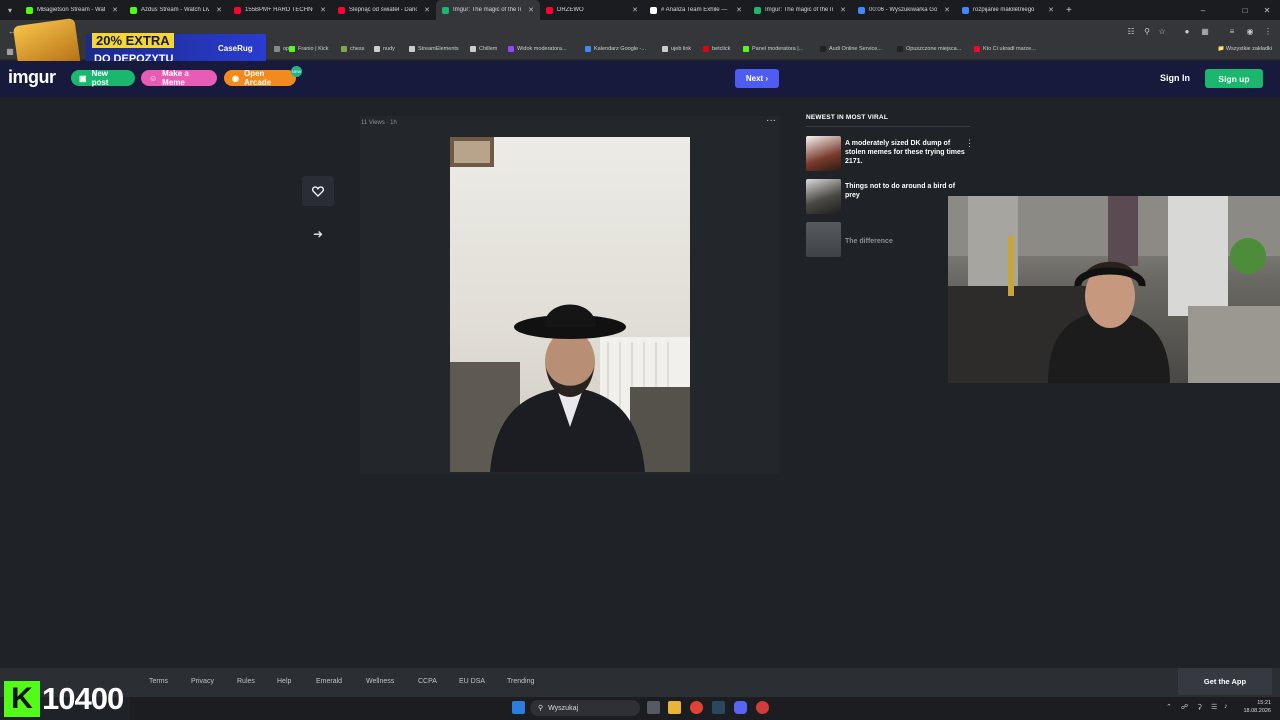 Image resolution: width=1280 pixels, height=720 pixels. I want to click on translate-icon: ☷, so click(1131, 31).